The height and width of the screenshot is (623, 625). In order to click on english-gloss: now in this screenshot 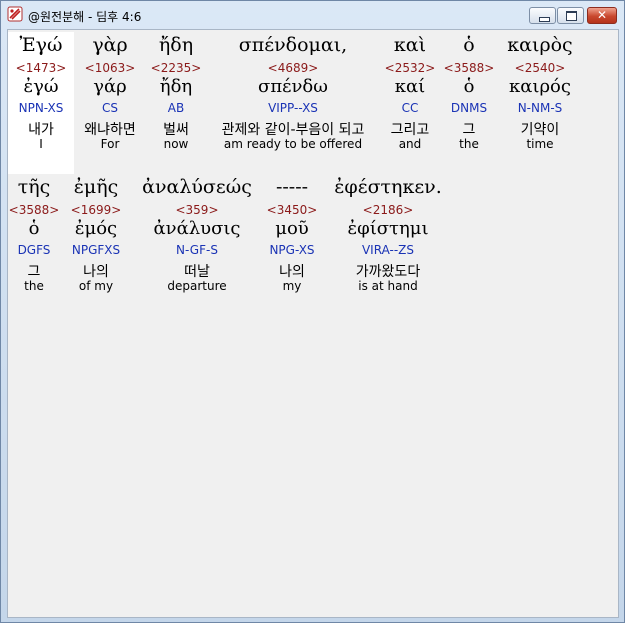, I will do `click(176, 144)`.